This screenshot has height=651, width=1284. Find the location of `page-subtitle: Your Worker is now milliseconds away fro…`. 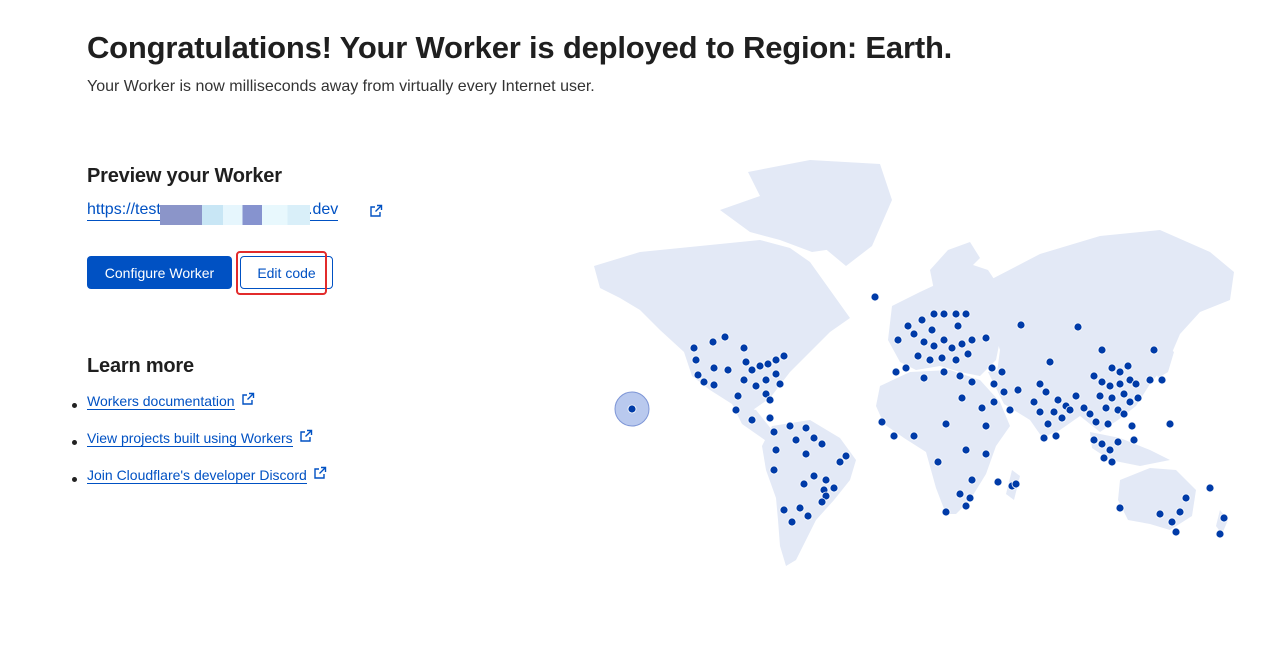

page-subtitle: Your Worker is now milliseconds away fro… is located at coordinates (341, 86).